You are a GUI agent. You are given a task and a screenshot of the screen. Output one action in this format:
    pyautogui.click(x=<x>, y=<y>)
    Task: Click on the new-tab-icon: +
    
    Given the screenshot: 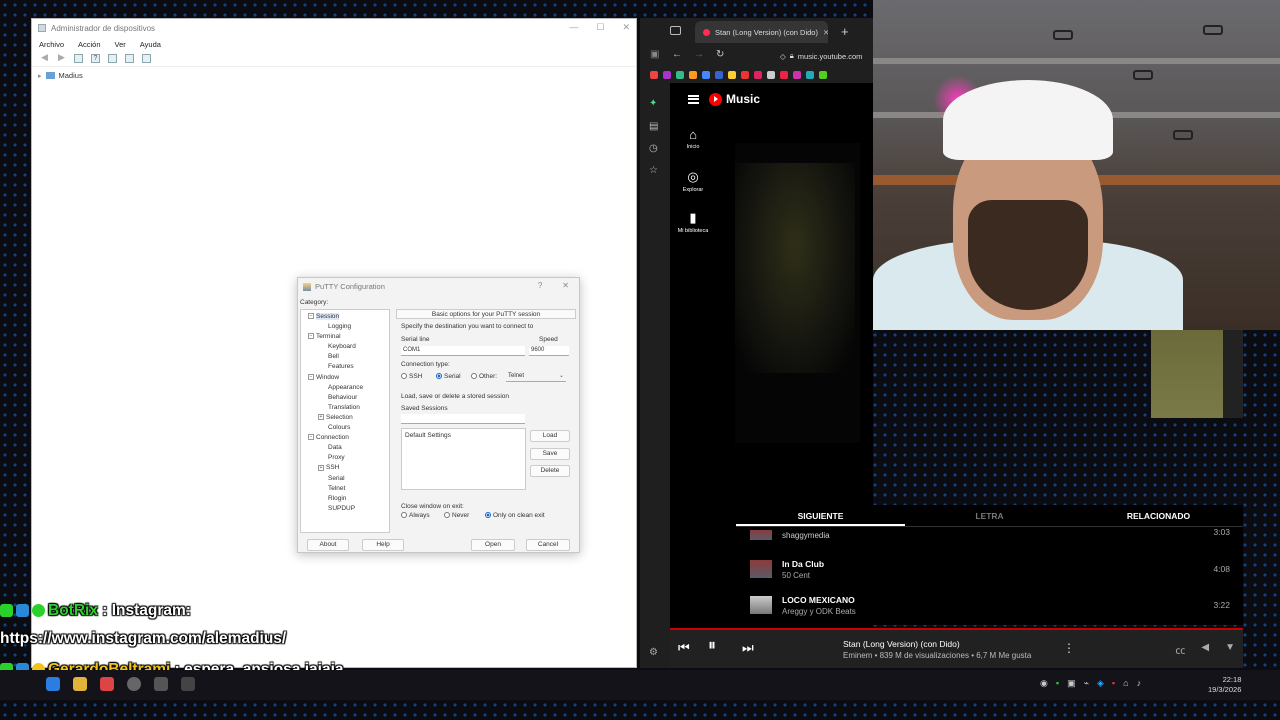 What is the action you would take?
    pyautogui.click(x=845, y=31)
    